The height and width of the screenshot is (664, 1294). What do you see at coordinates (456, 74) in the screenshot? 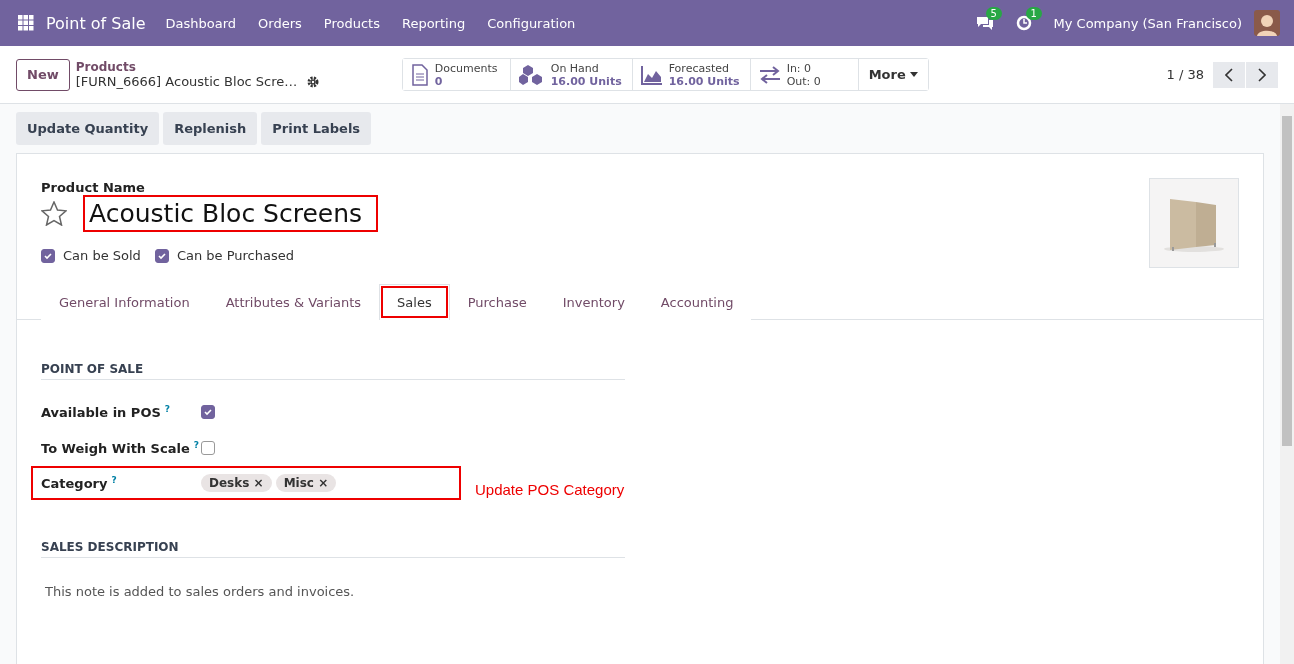
I see `smart-button: Documents 0` at bounding box center [456, 74].